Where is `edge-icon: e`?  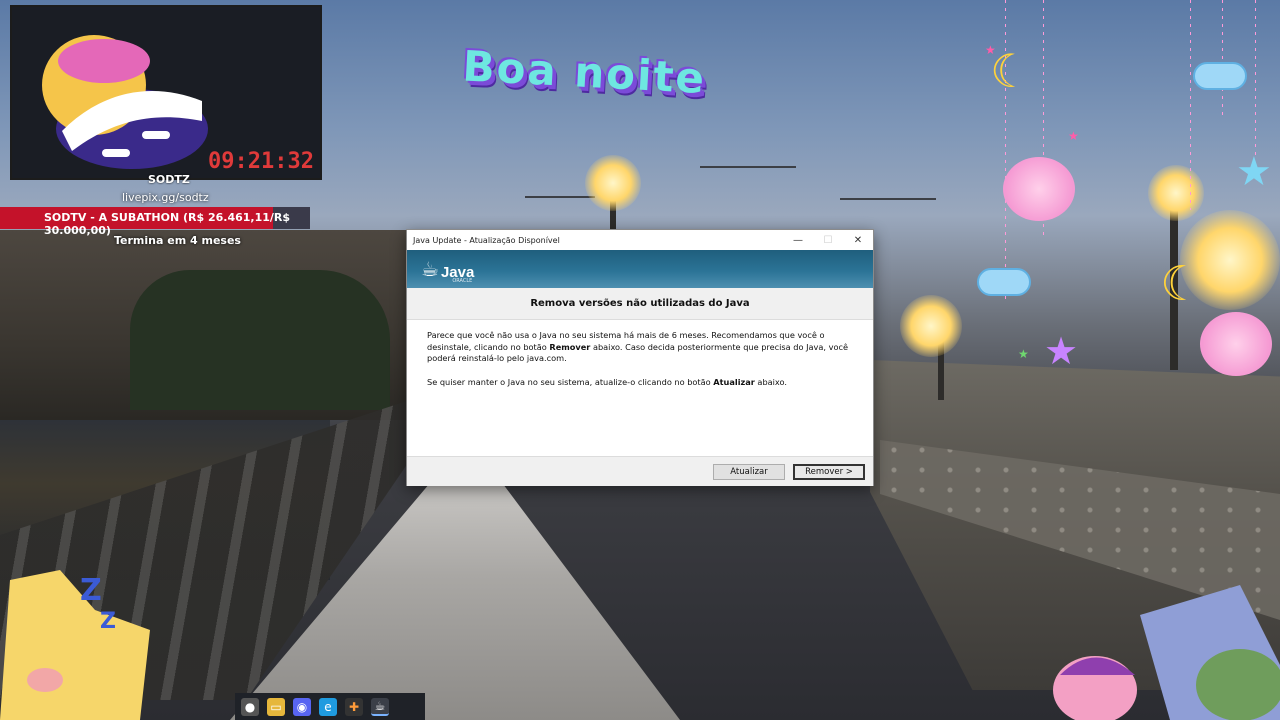 edge-icon: e is located at coordinates (328, 706).